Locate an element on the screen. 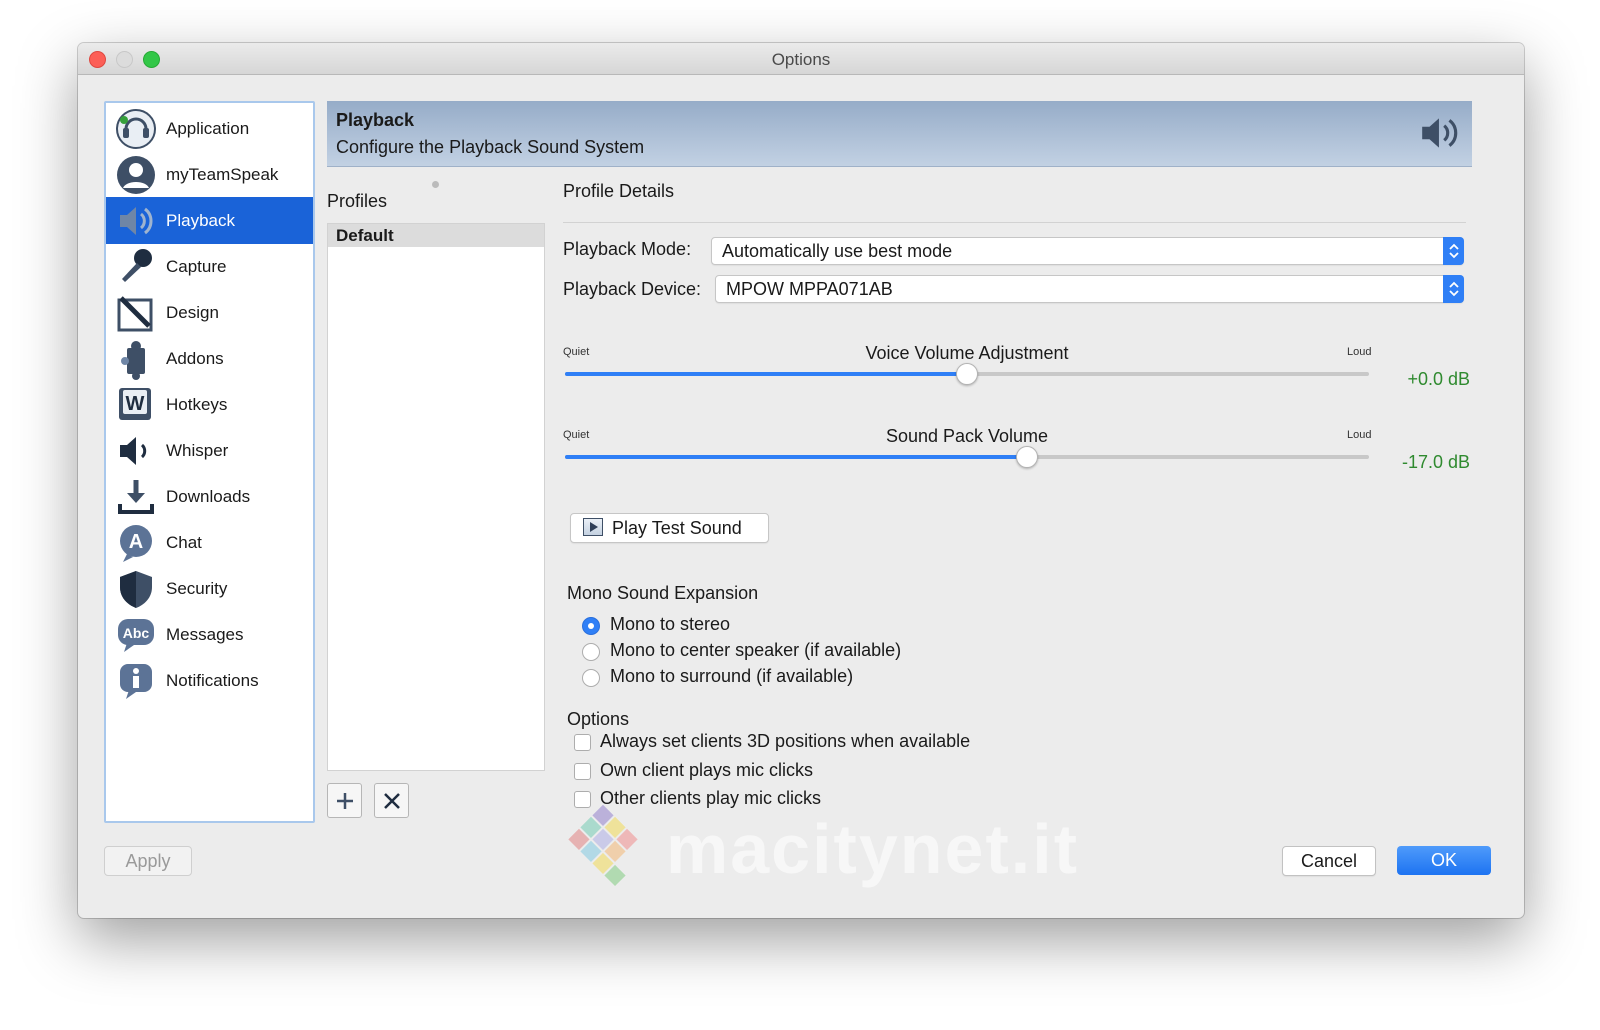 This screenshot has width=1600, height=1030. sound-pack-slider is located at coordinates (967, 457).